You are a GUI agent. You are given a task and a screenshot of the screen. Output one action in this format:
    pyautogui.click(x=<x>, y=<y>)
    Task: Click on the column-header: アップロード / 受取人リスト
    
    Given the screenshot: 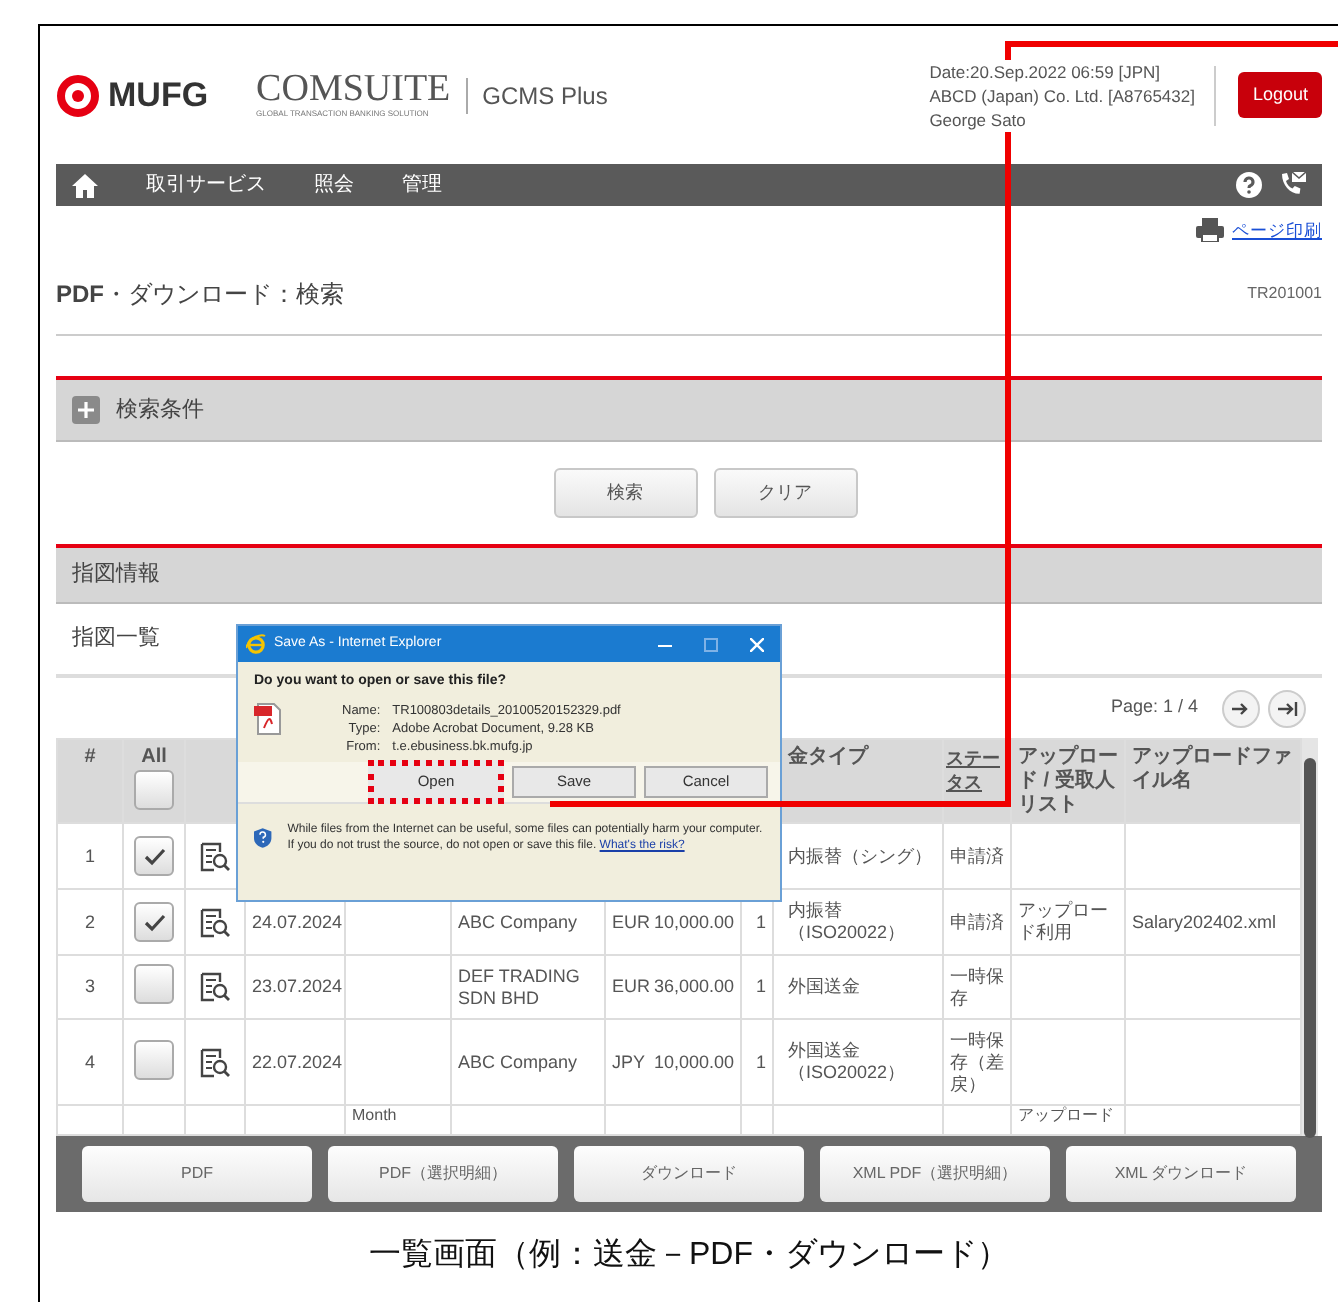 What is the action you would take?
    pyautogui.click(x=1068, y=781)
    